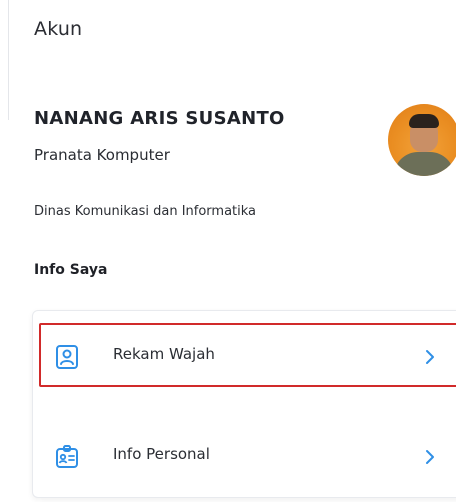  I want to click on profile-name: NANANG ARIS SUSANTO, so click(159, 118).